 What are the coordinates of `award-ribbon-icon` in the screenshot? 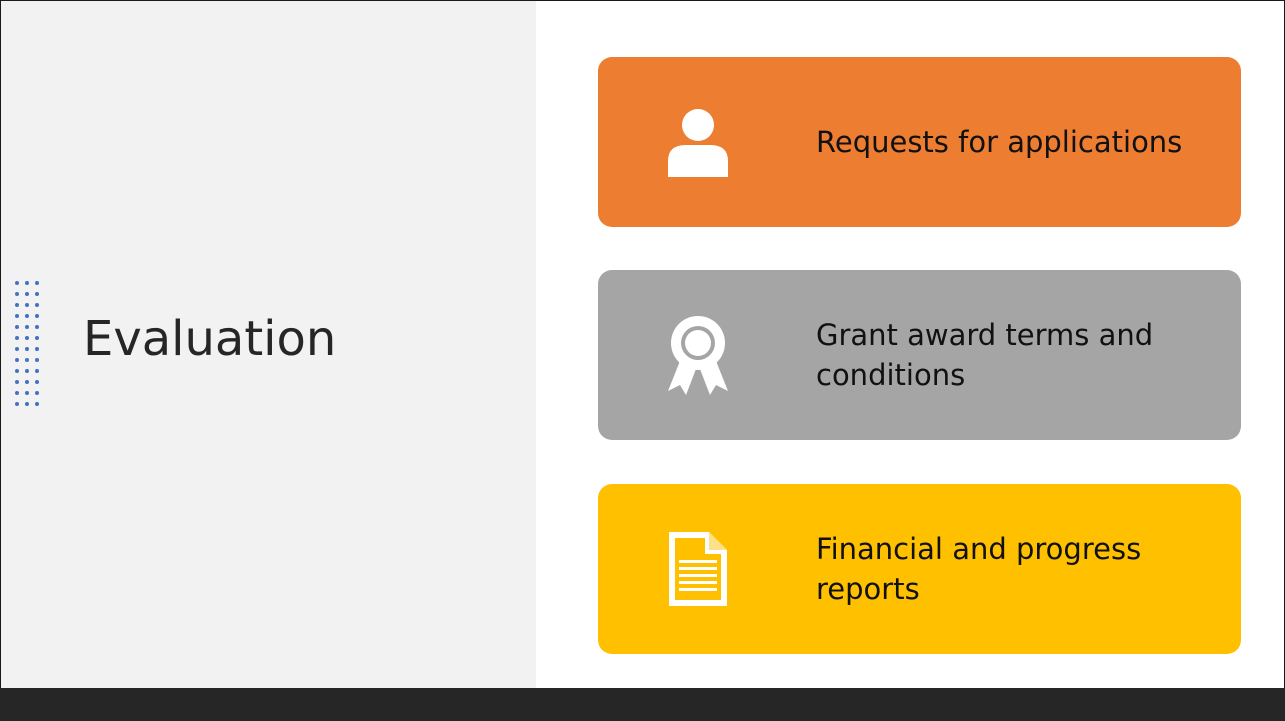 It's located at (698, 355).